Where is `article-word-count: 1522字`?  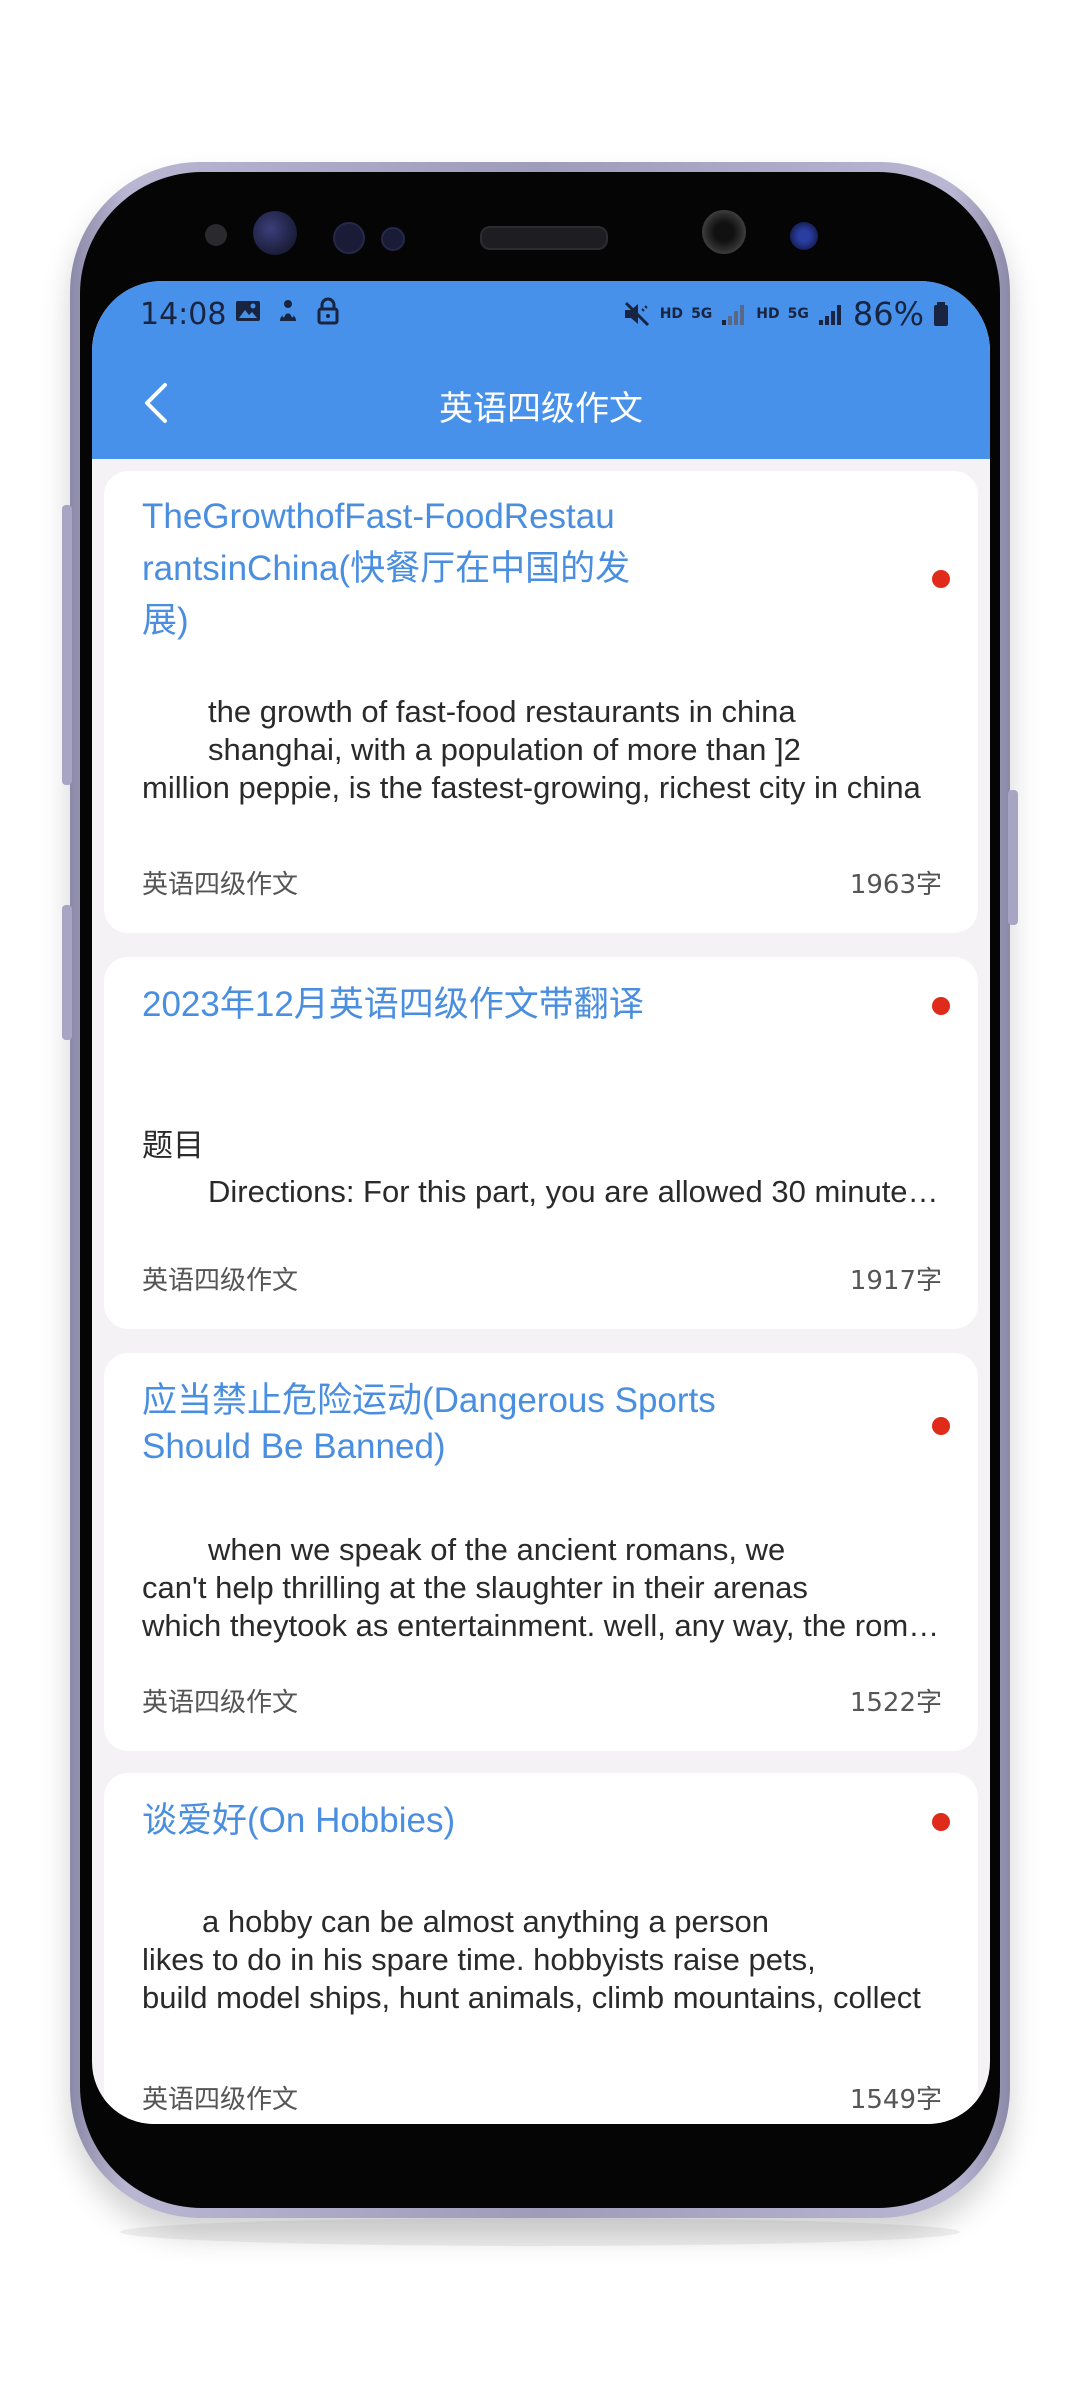
article-word-count: 1522字 is located at coordinates (895, 1703).